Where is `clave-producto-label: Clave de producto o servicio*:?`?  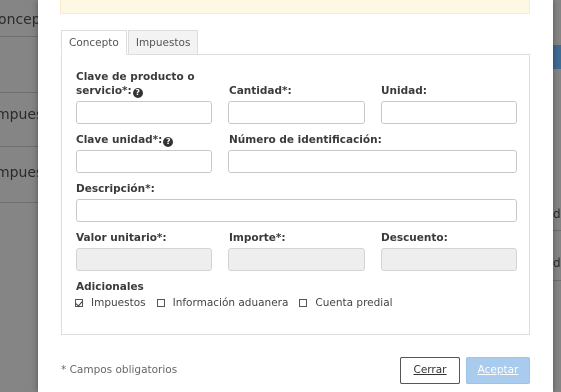 clave-producto-label: Clave de producto o servicio*:? is located at coordinates (135, 84).